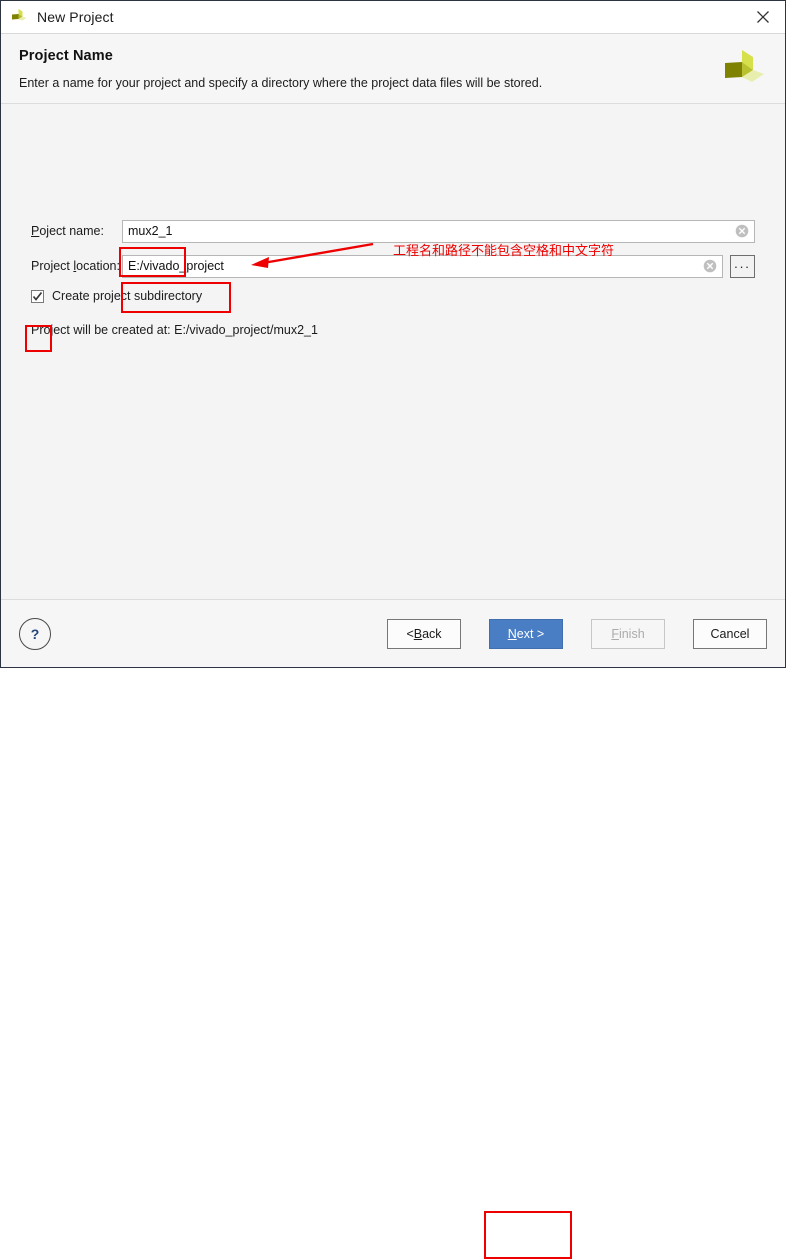 This screenshot has width=786, height=1259. What do you see at coordinates (75, 17) in the screenshot?
I see `window-title: New Project` at bounding box center [75, 17].